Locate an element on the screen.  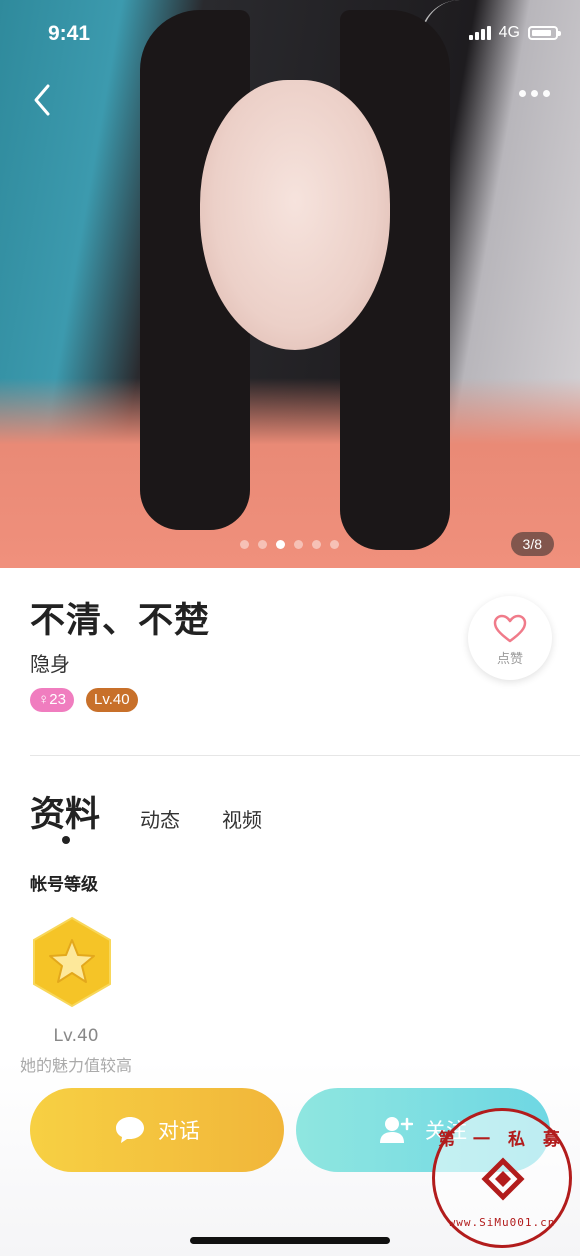
battery-icon is located at coordinates (544, 33).